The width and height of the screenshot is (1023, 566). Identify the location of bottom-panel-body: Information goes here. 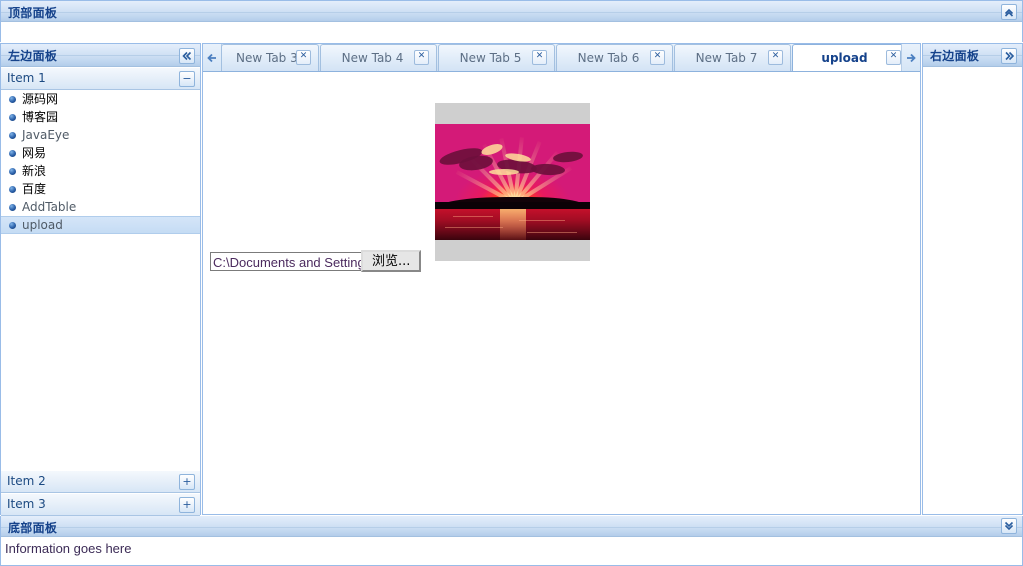
(511, 551).